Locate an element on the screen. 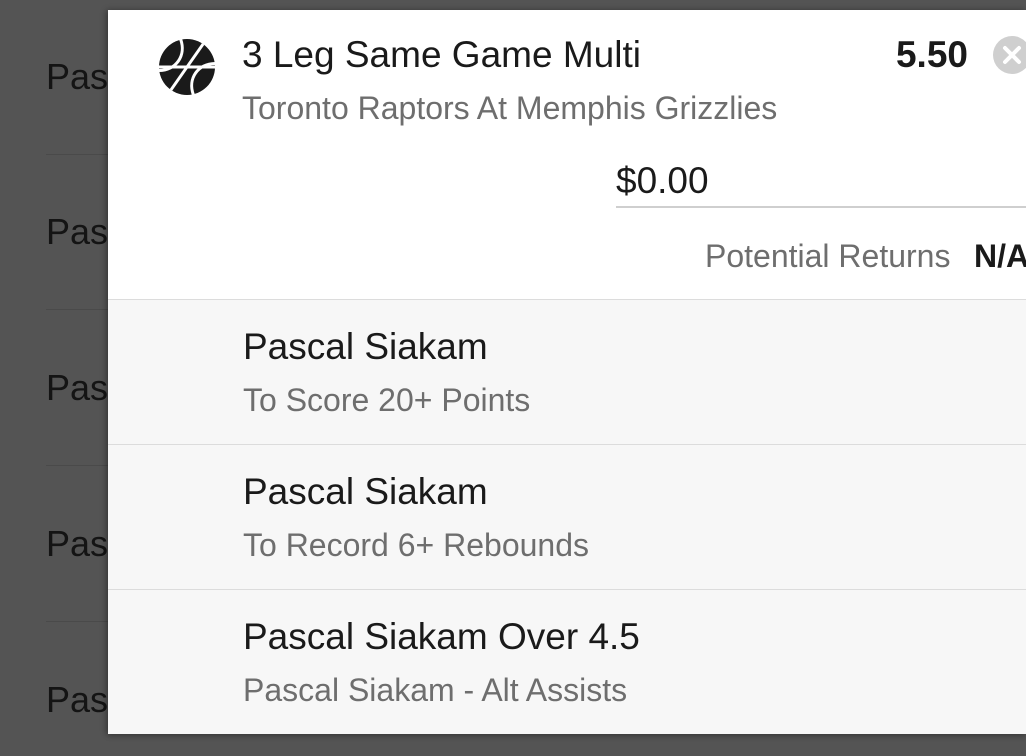 The width and height of the screenshot is (1026, 756). stake-input: $0.00 is located at coordinates (821, 182).